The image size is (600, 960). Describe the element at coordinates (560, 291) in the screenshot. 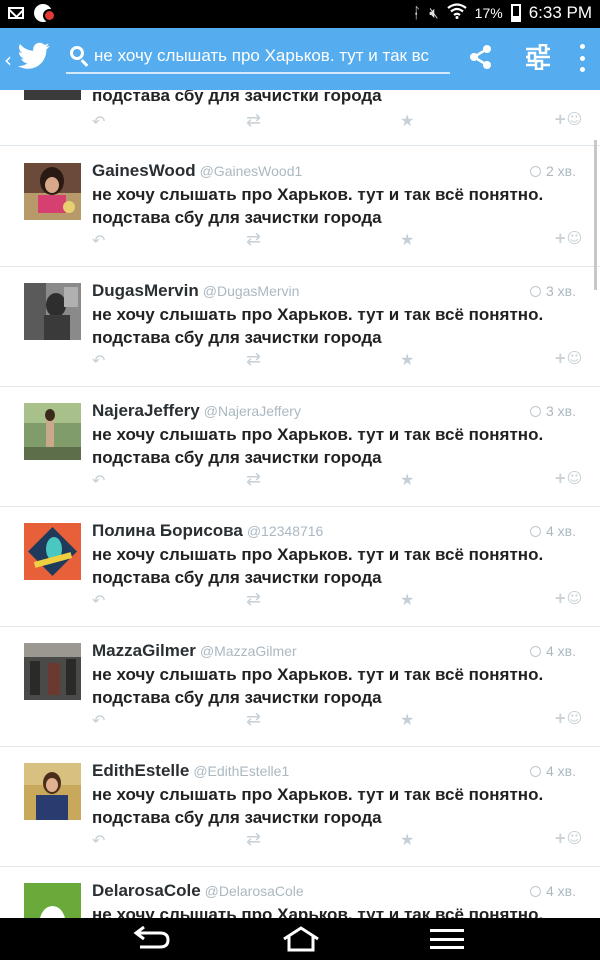

I see `tweet-time: 3 хв.` at that location.